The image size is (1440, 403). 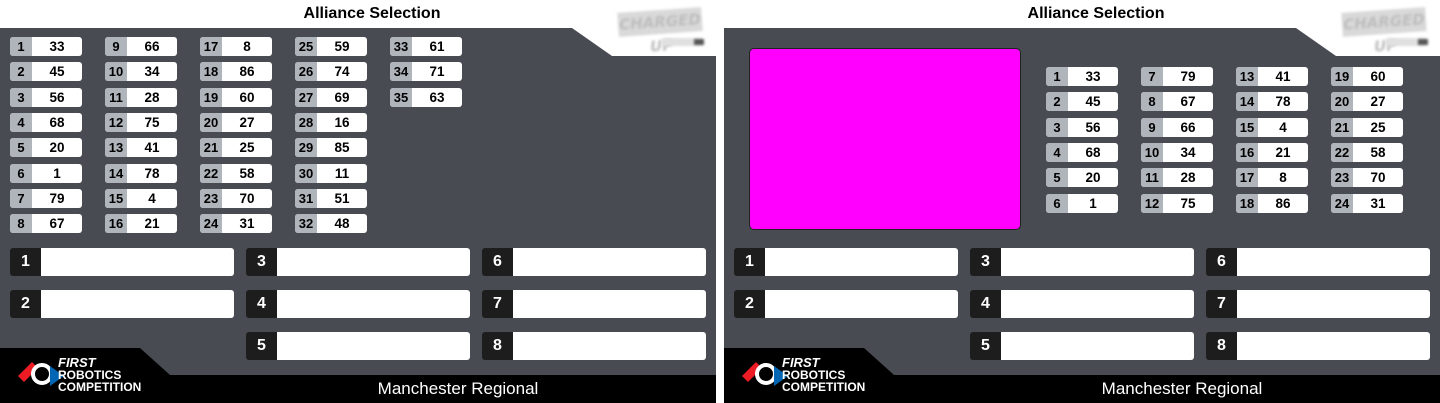 I want to click on seed-rank: 24, so click(x=1342, y=203).